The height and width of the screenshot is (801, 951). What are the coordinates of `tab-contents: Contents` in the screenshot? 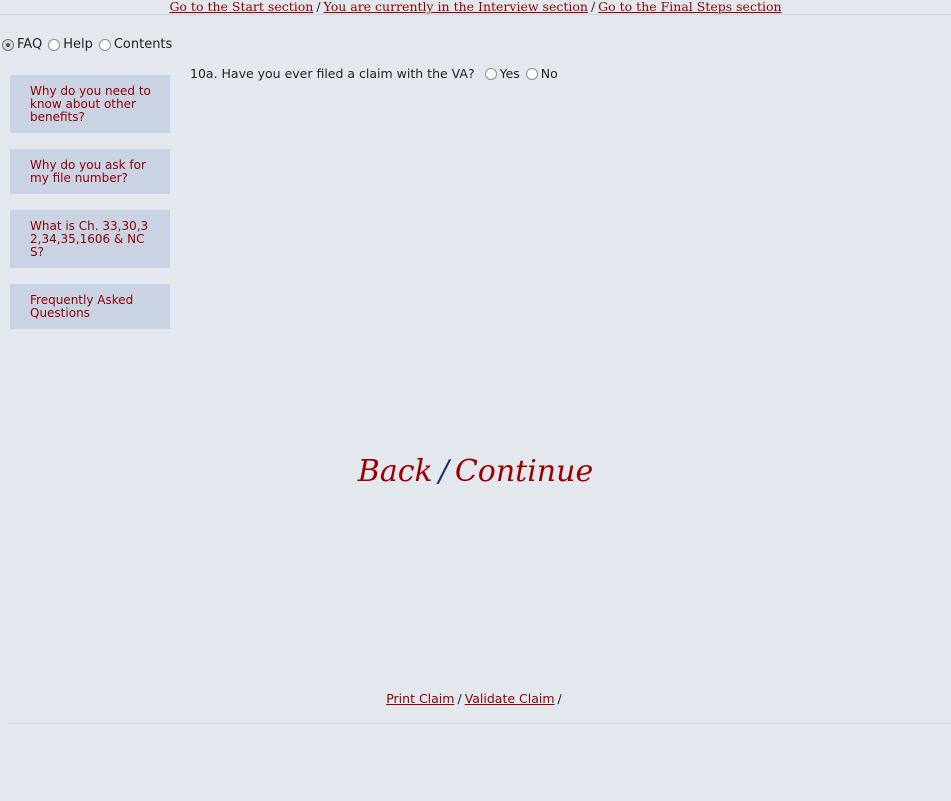 It's located at (135, 44).